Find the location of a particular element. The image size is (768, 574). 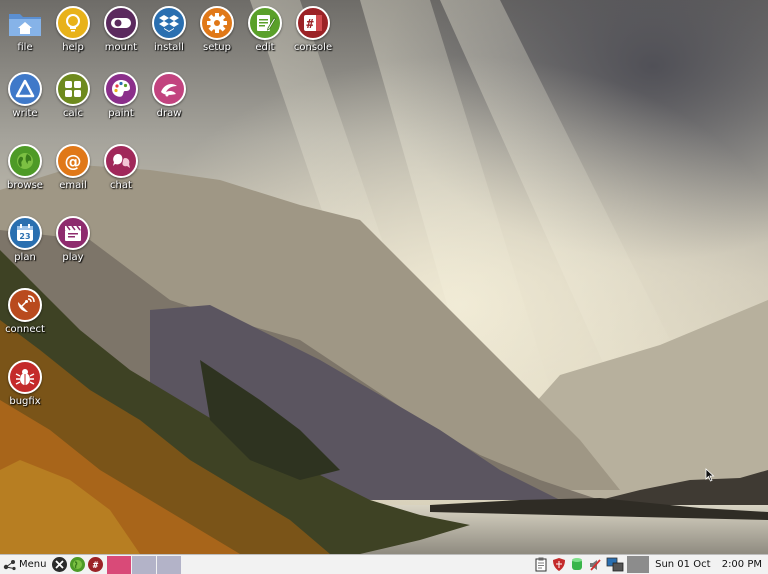

desktop-icon-install: install is located at coordinates (169, 29).